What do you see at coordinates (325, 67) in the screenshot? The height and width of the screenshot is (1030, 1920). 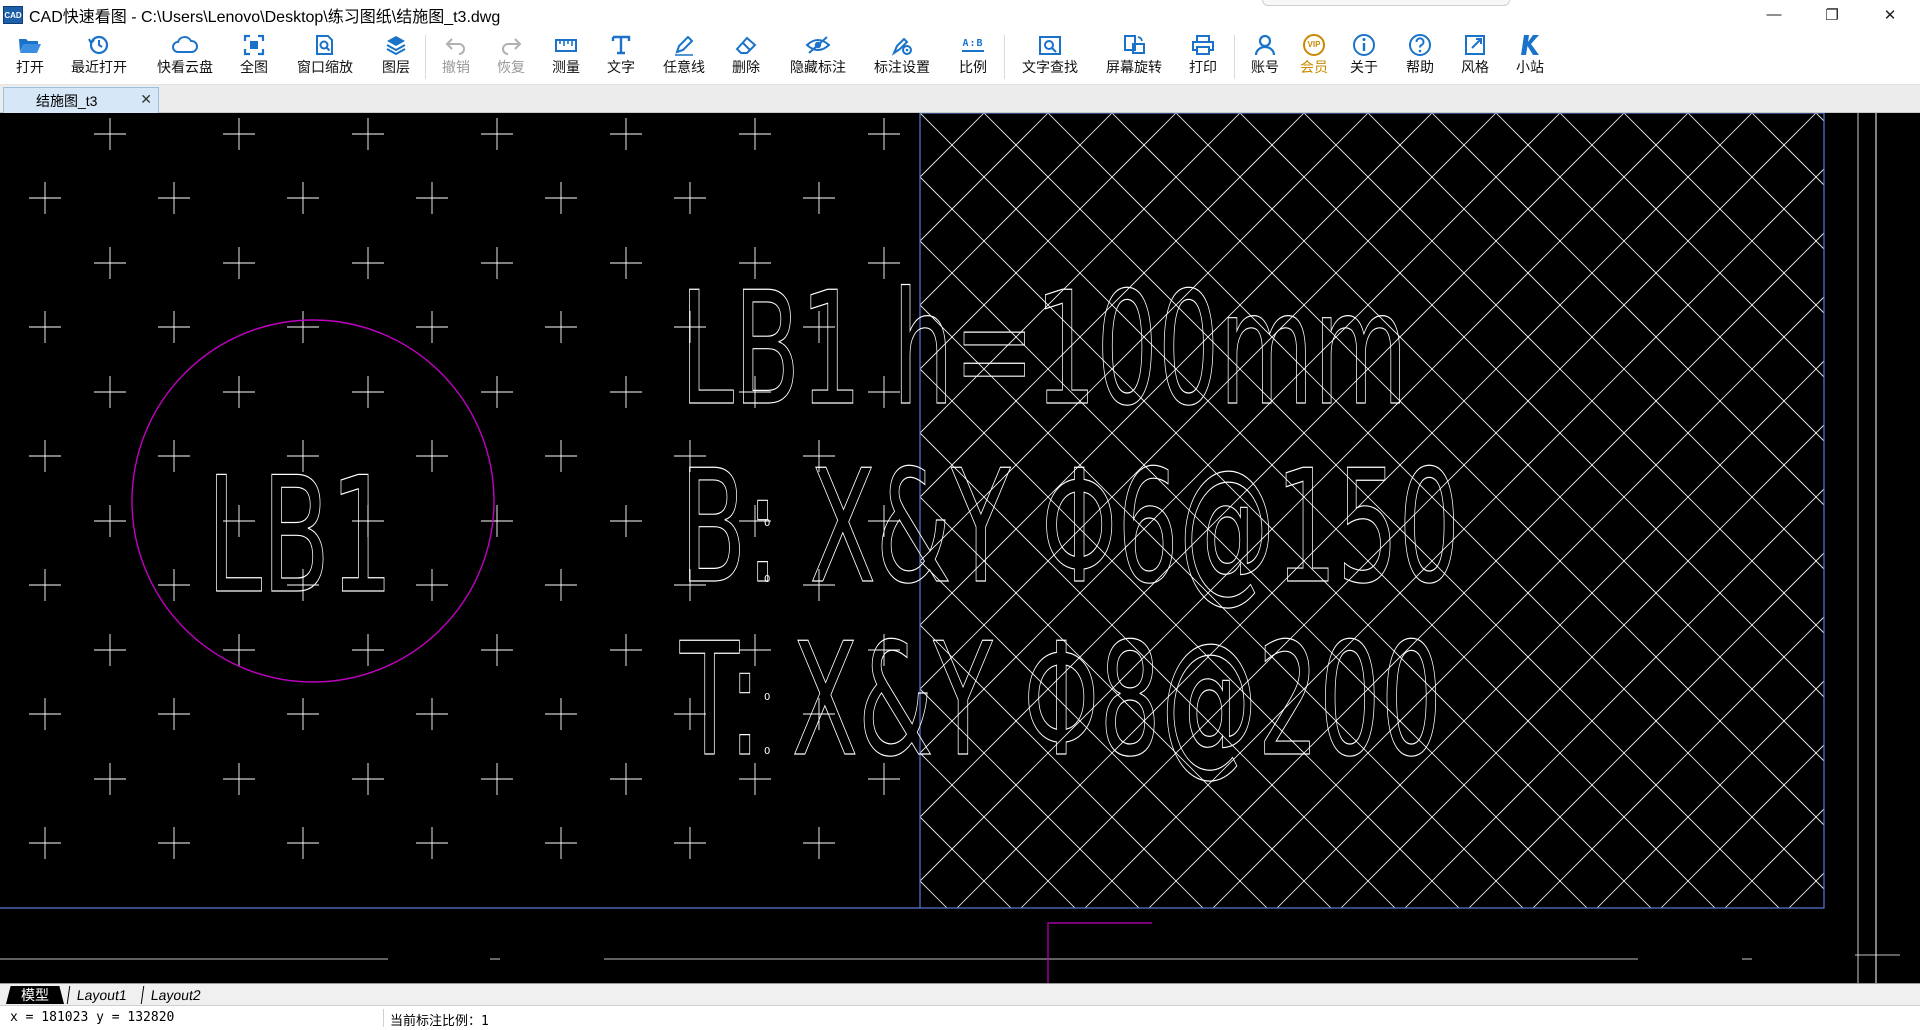 I see `window-zoom-label: 窗口缩放` at bounding box center [325, 67].